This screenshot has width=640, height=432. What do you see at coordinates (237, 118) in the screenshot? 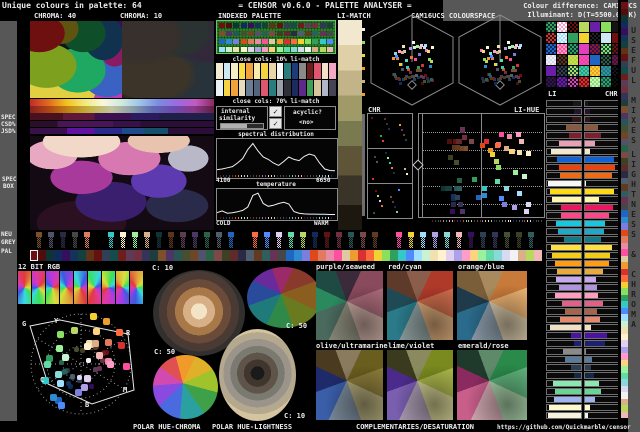
I see `similarity-label: similarity` at bounding box center [237, 118].